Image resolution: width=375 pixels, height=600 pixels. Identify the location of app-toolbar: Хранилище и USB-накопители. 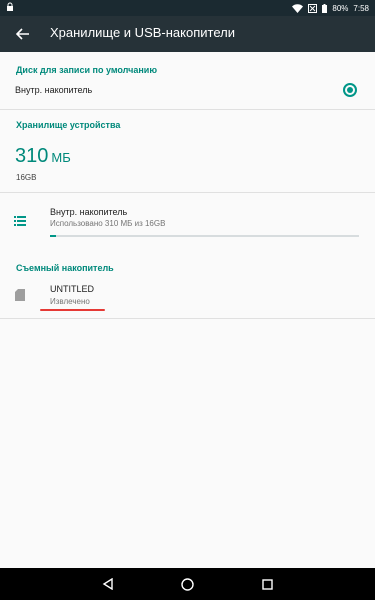
(187, 34).